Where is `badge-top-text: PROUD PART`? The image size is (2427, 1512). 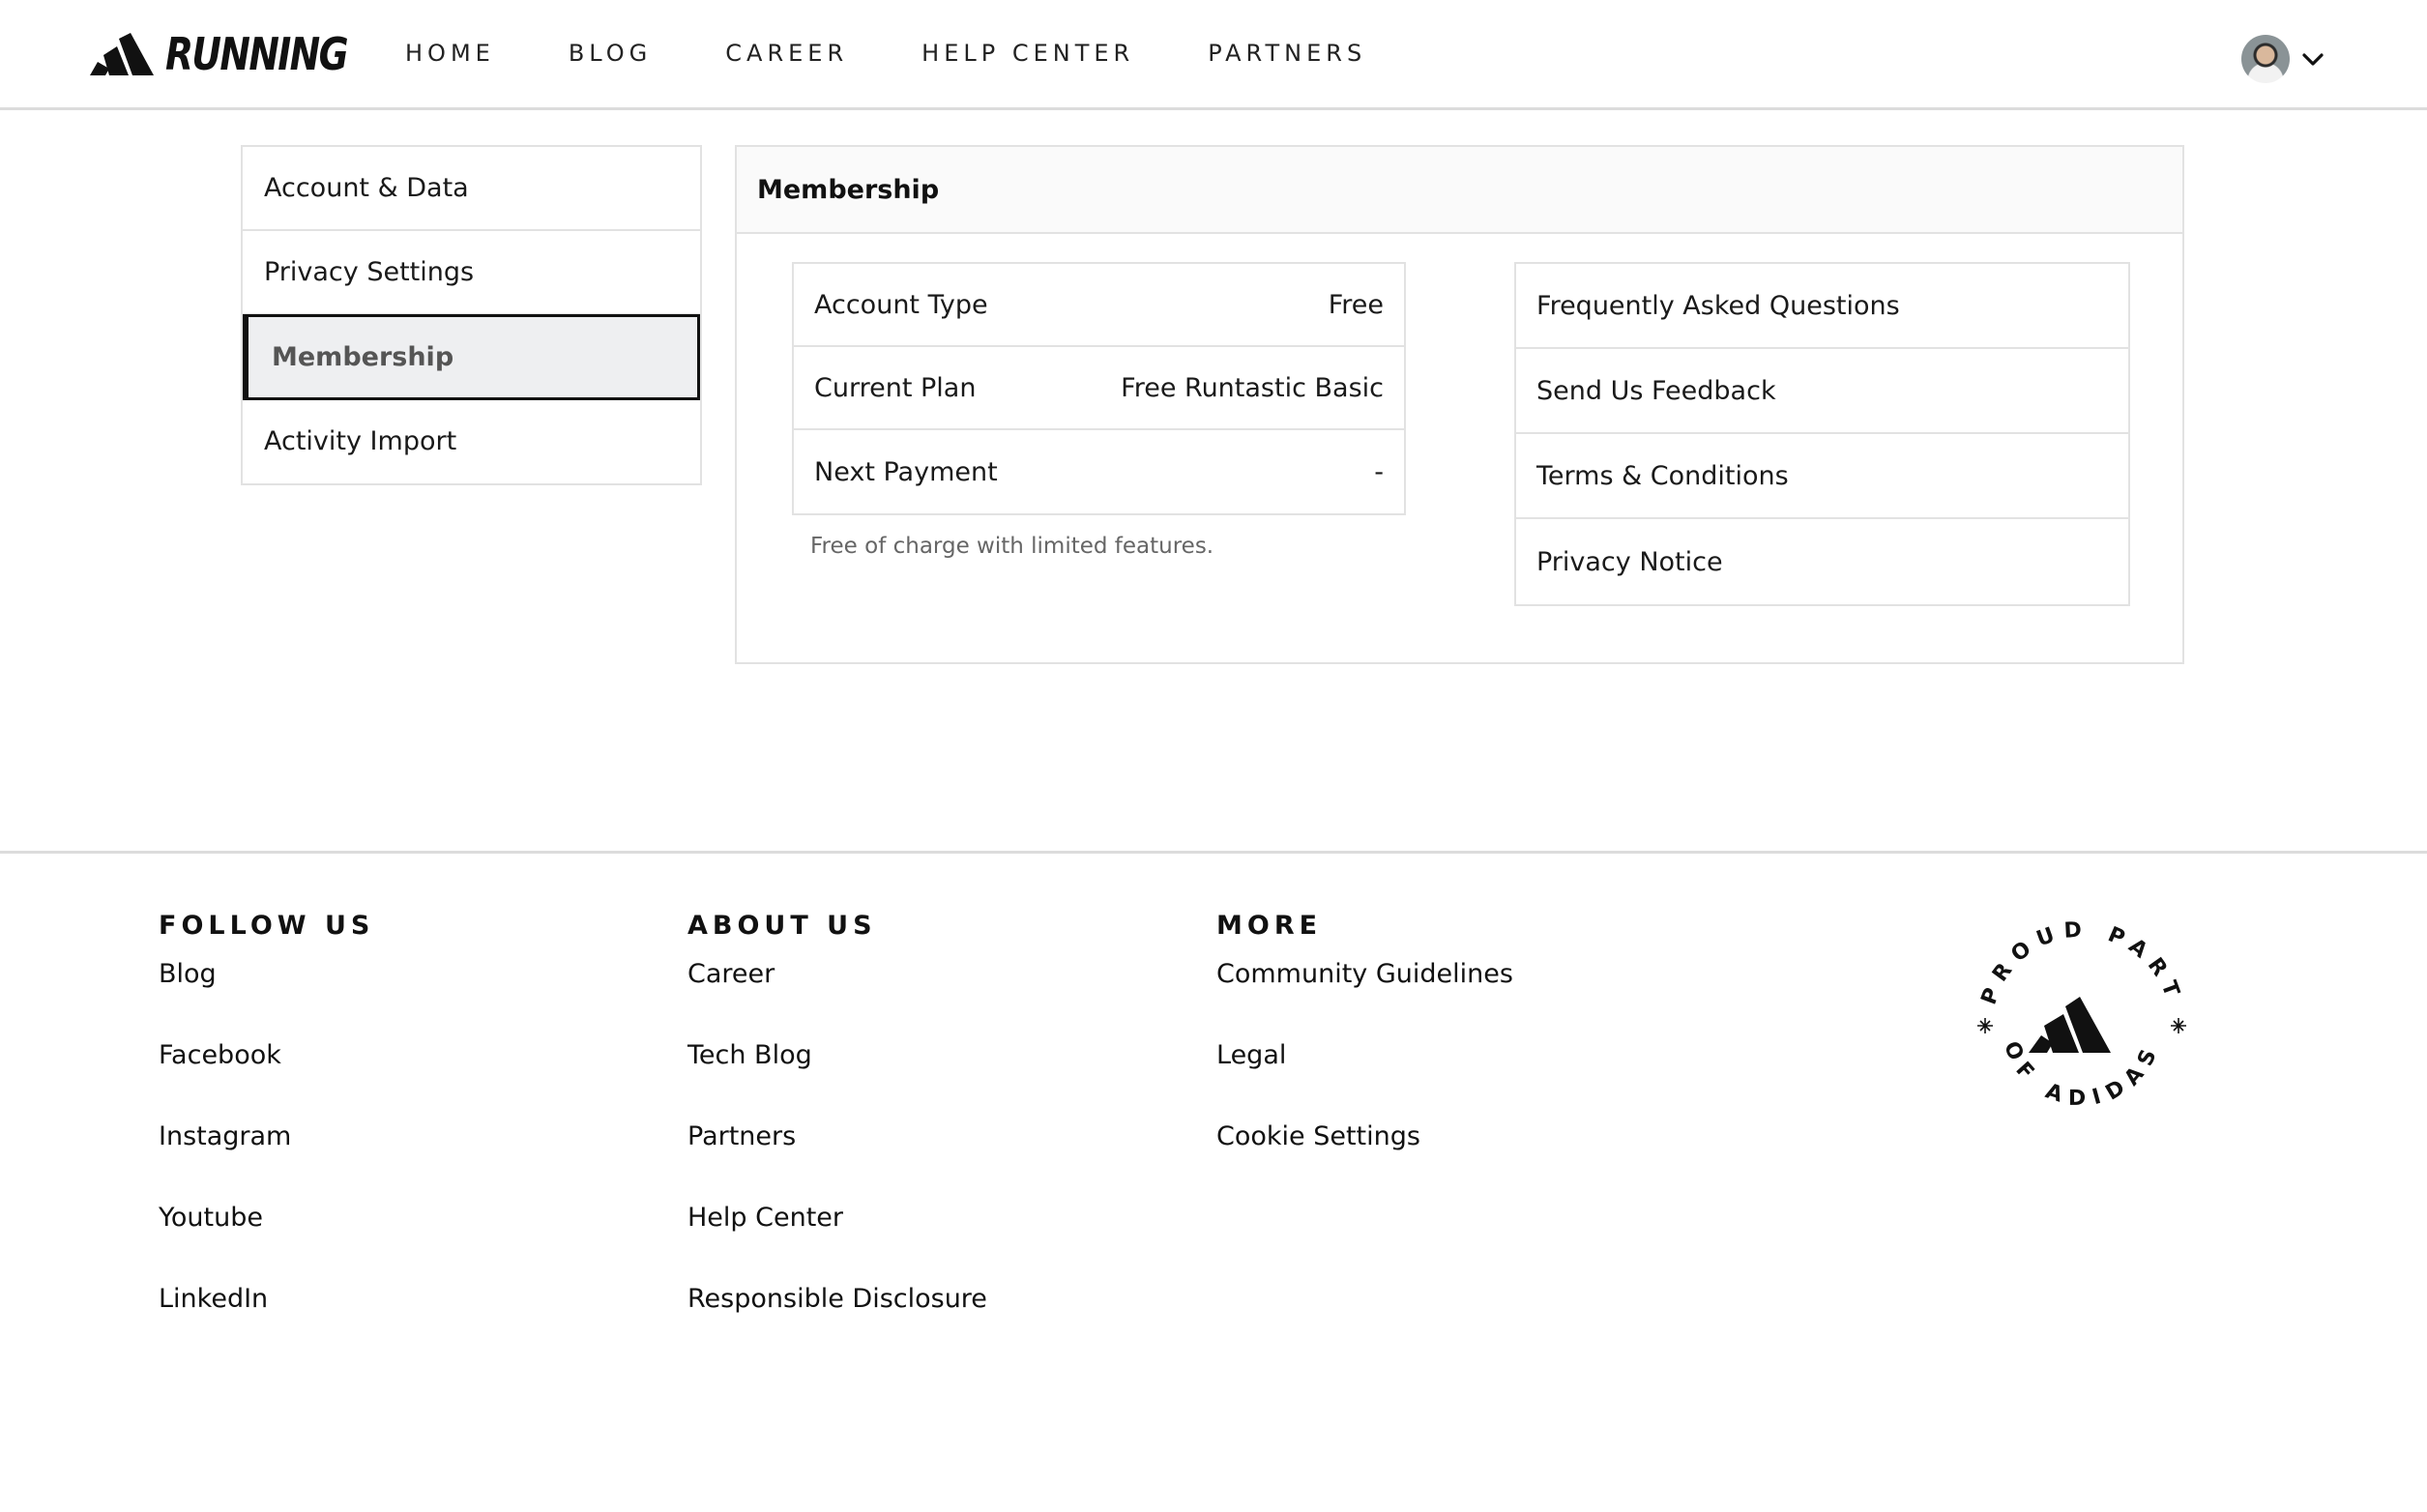 badge-top-text: PROUD PART is located at coordinates (2077, 962).